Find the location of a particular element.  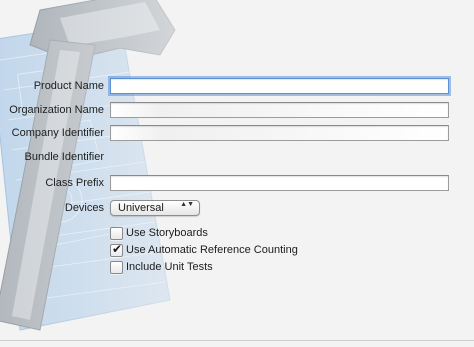

devices-row: Devices Universal ▲▼ is located at coordinates (237, 208).